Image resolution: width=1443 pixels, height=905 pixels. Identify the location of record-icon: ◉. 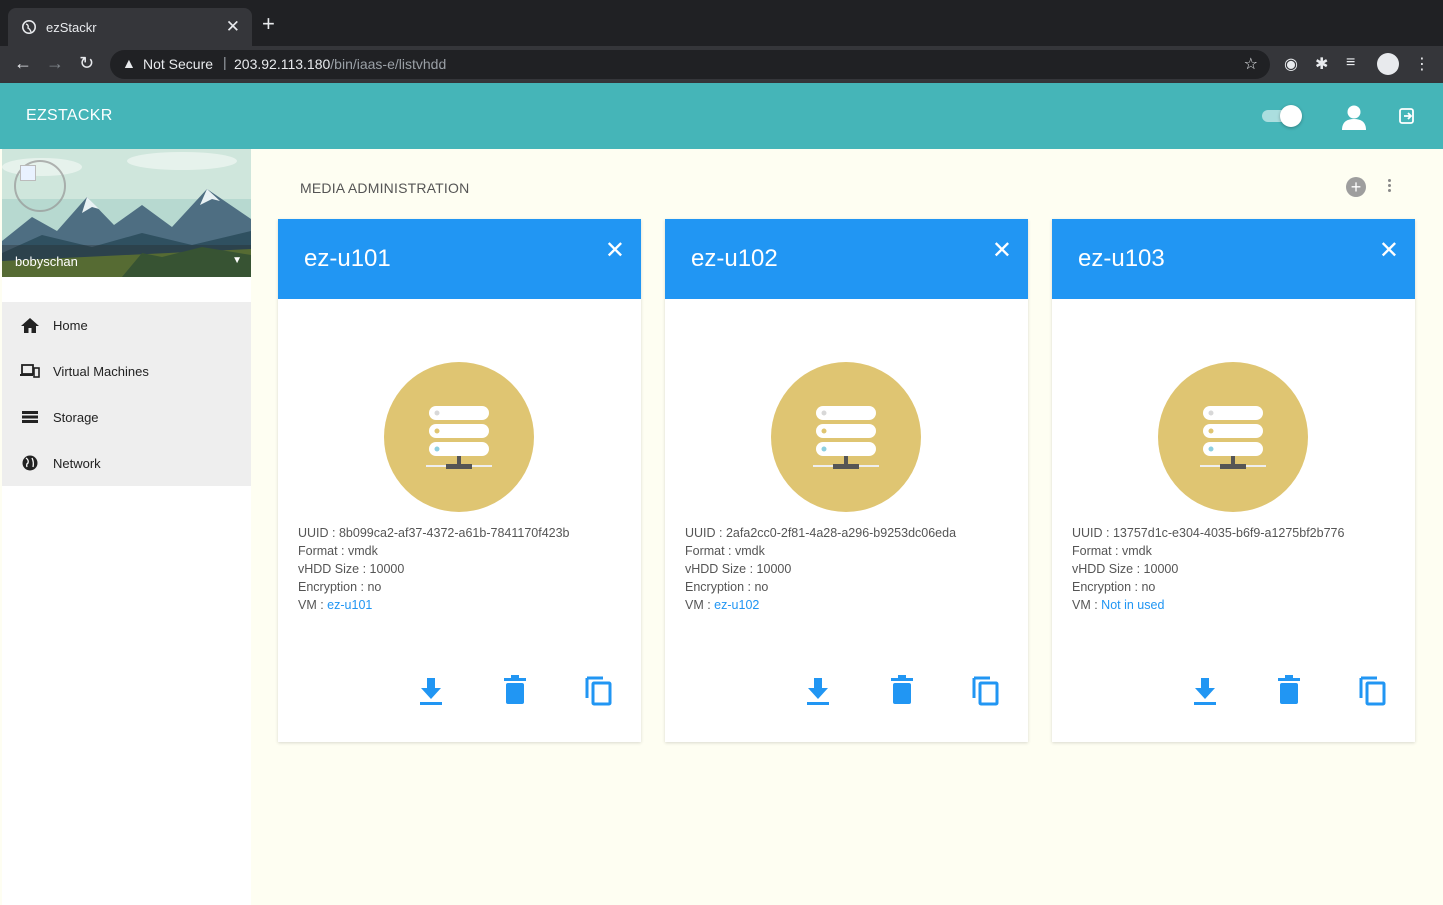
(1291, 64).